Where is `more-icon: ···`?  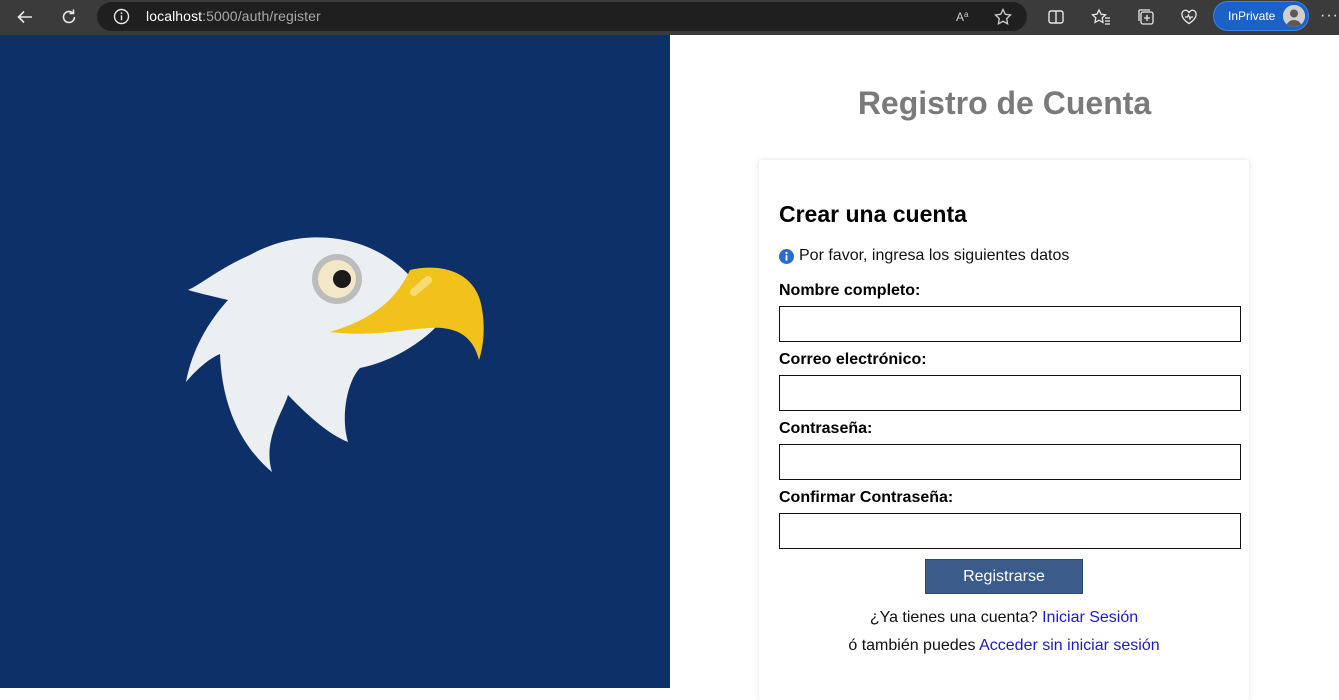
more-icon: ··· is located at coordinates (1329, 15).